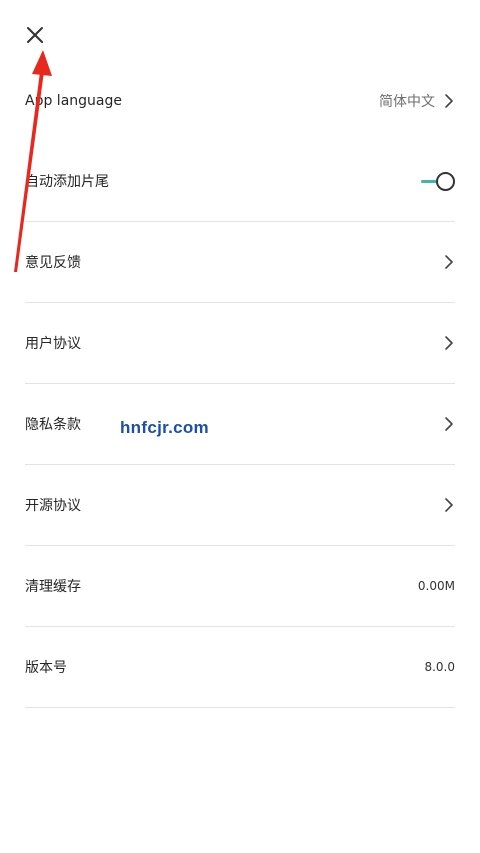  Describe the element at coordinates (240, 505) in the screenshot. I see `open-source-row: 开源协议` at that location.